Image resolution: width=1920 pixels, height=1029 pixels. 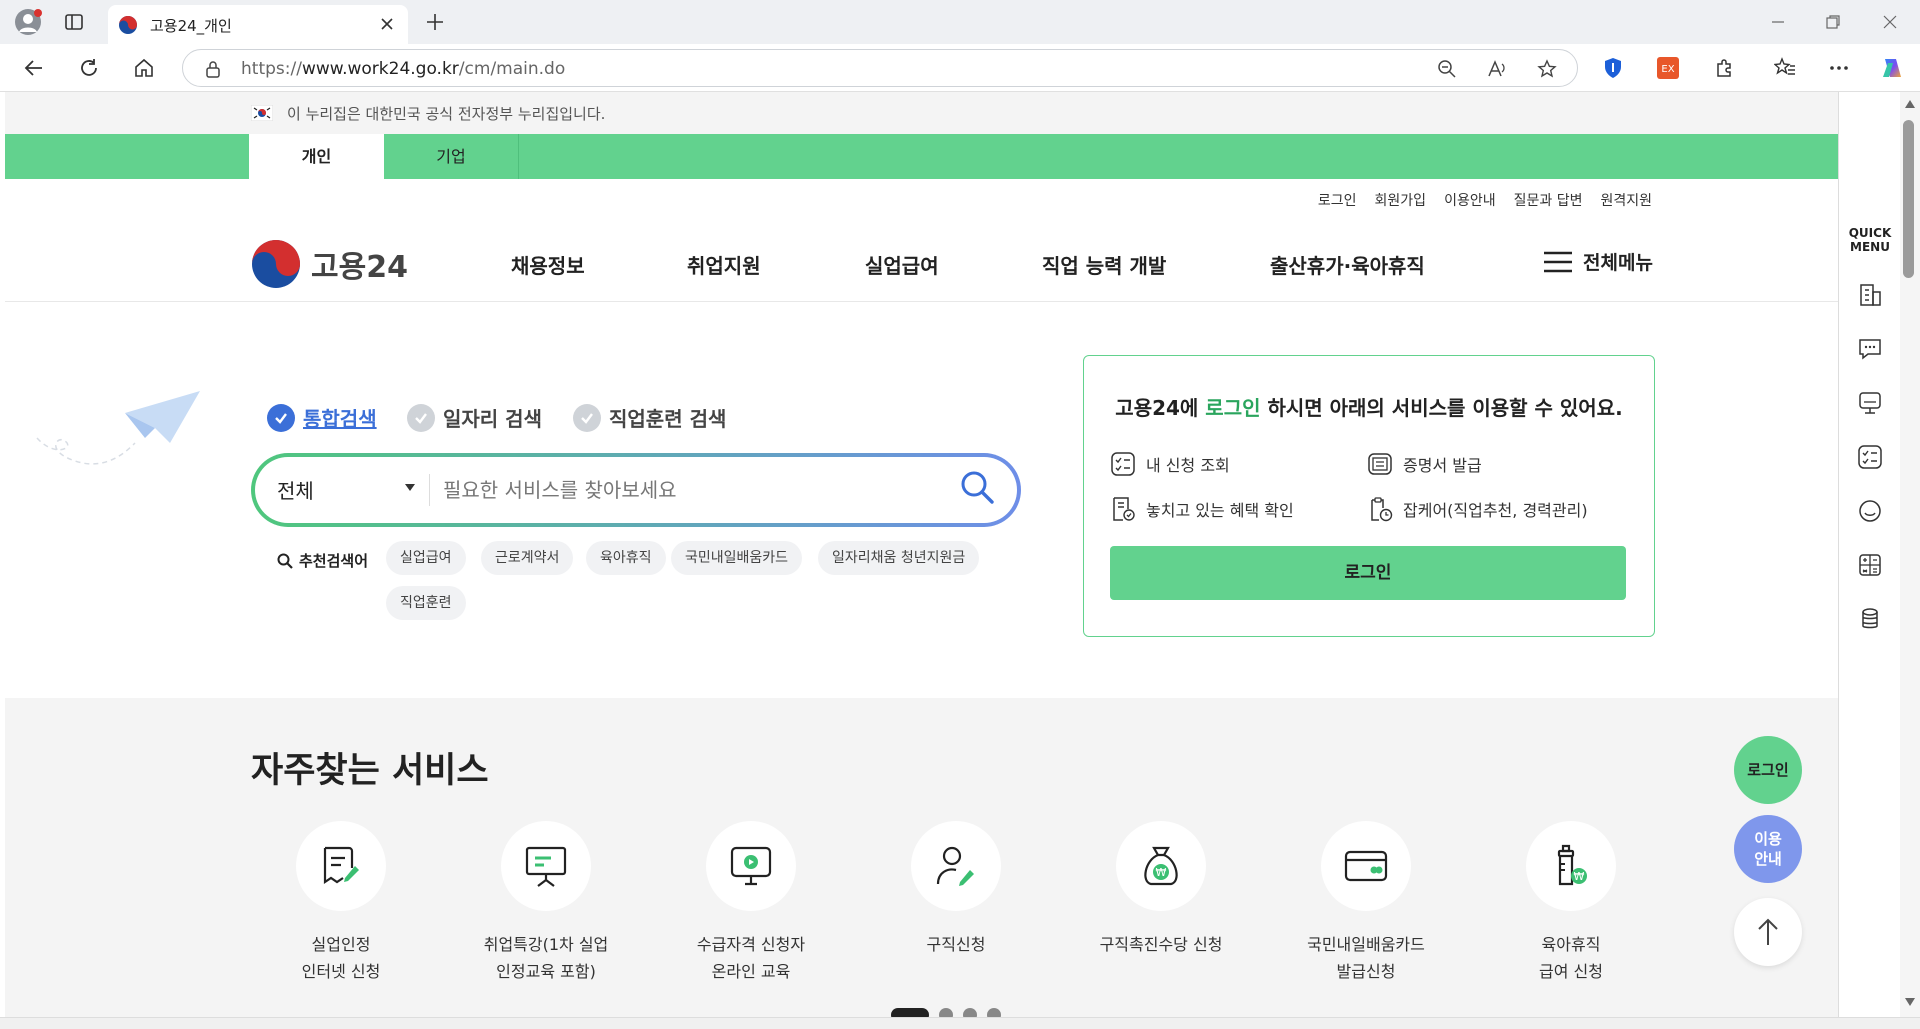 What do you see at coordinates (1497, 69) in the screenshot?
I see `read-aloud-icon` at bounding box center [1497, 69].